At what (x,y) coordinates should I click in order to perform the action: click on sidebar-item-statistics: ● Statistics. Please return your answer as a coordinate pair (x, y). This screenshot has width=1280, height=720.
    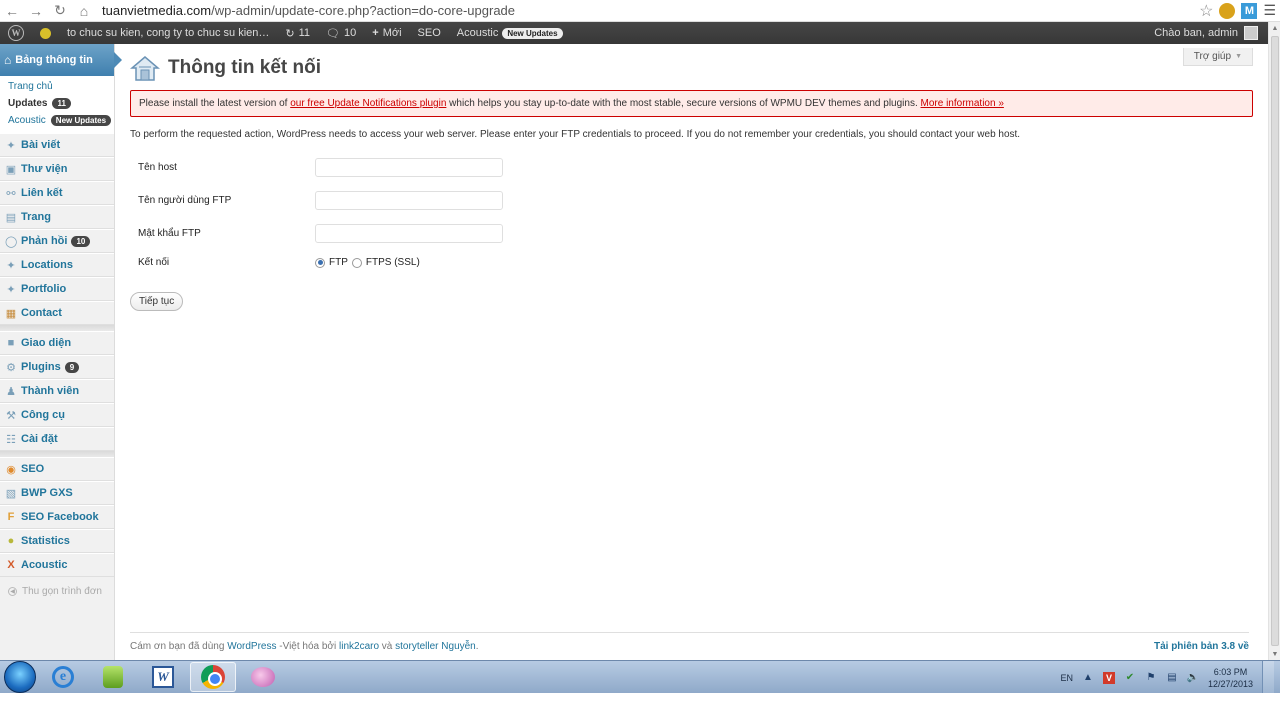
    Looking at the image, I should click on (57, 541).